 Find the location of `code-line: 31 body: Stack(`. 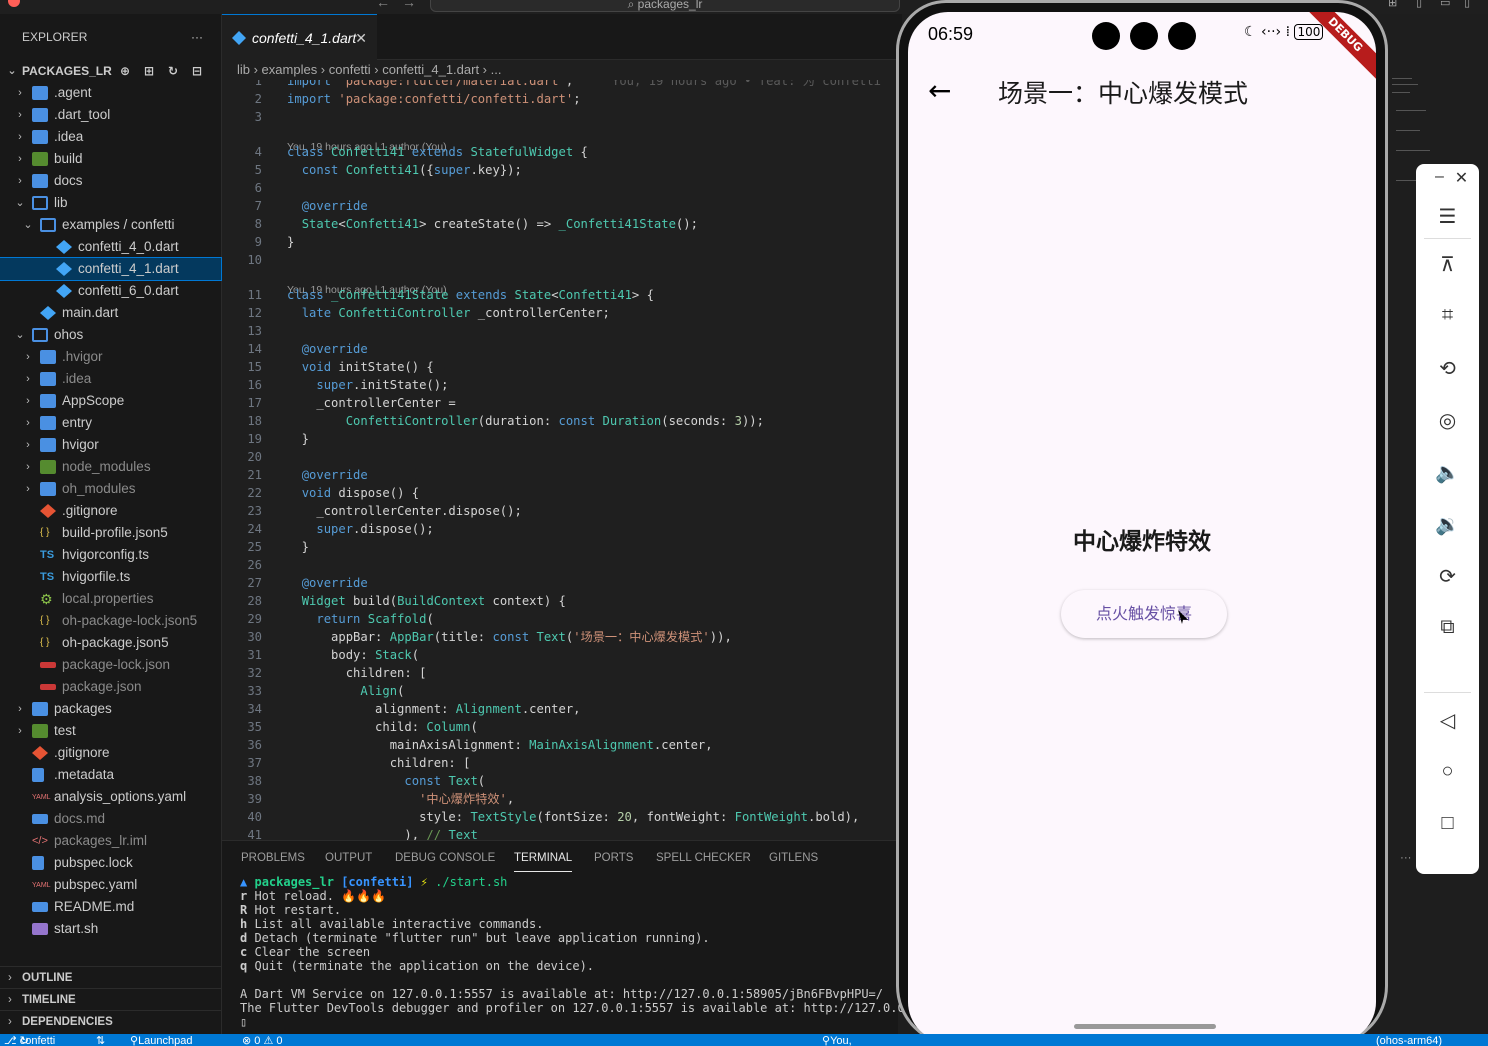

code-line: 31 body: Stack( is located at coordinates (562, 655).